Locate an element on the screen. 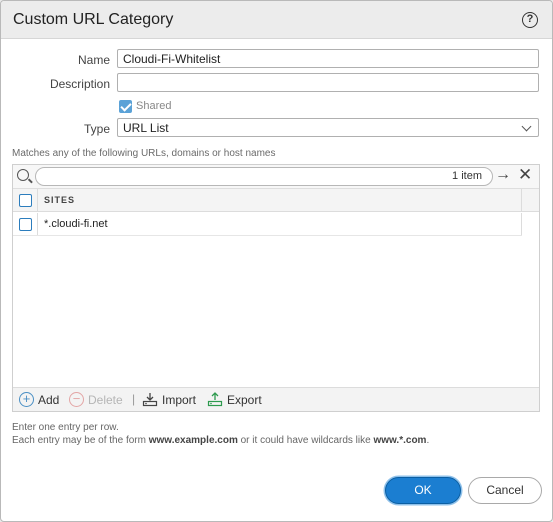 The image size is (553, 522). delete-button: − Delete is located at coordinates (96, 399).